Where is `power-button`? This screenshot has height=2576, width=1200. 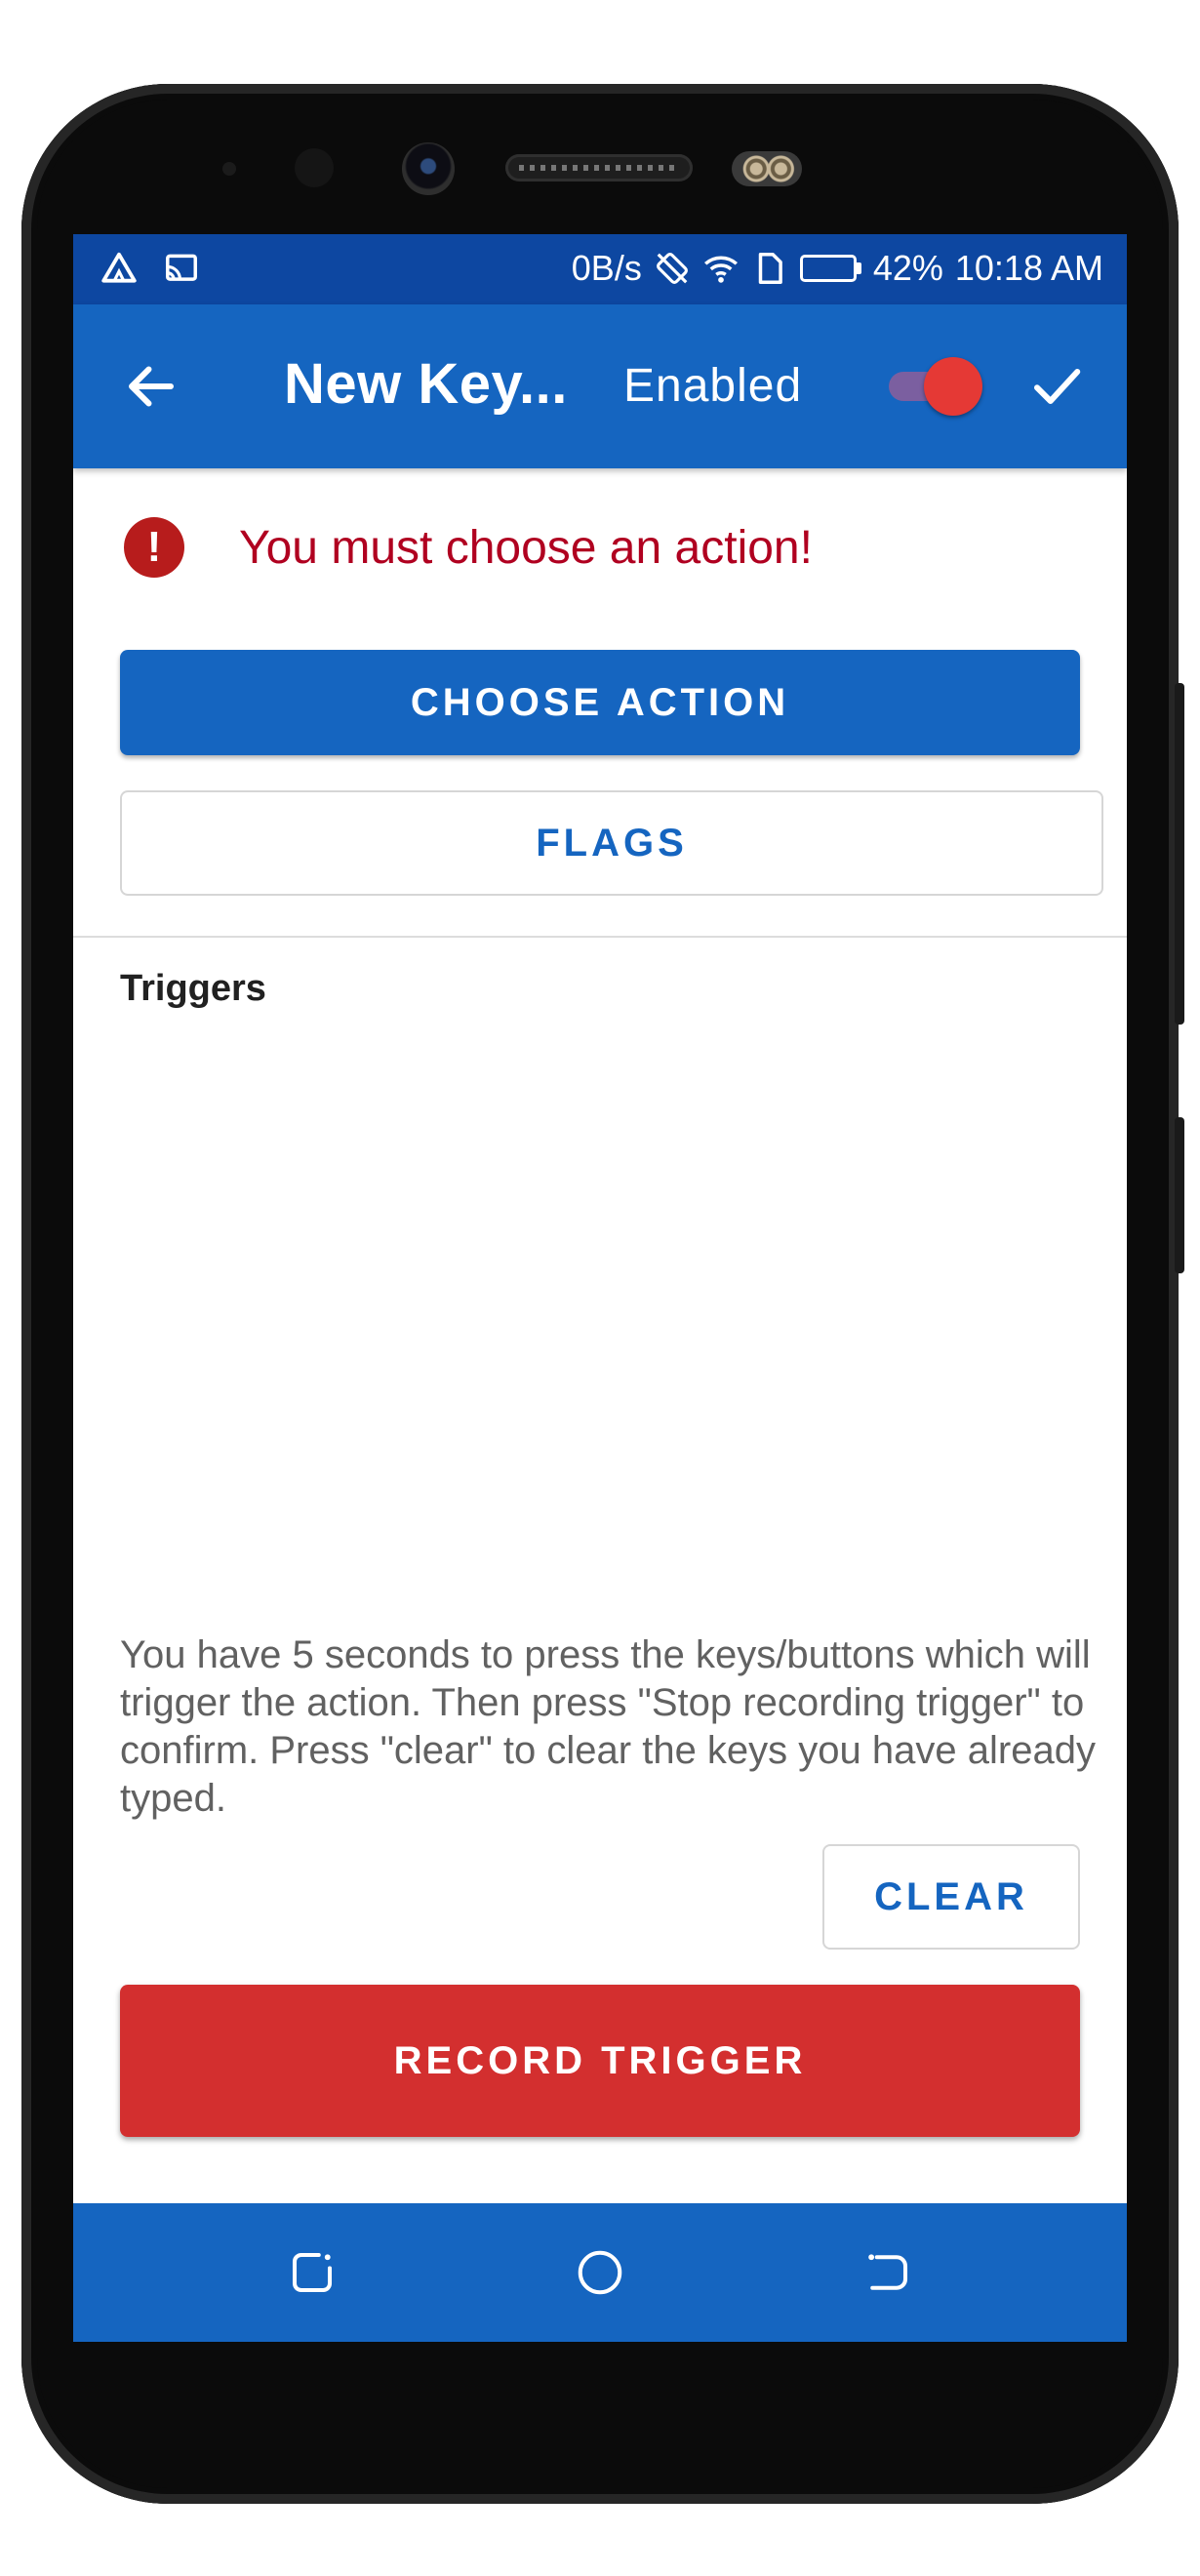
power-button is located at coordinates (1179, 1195).